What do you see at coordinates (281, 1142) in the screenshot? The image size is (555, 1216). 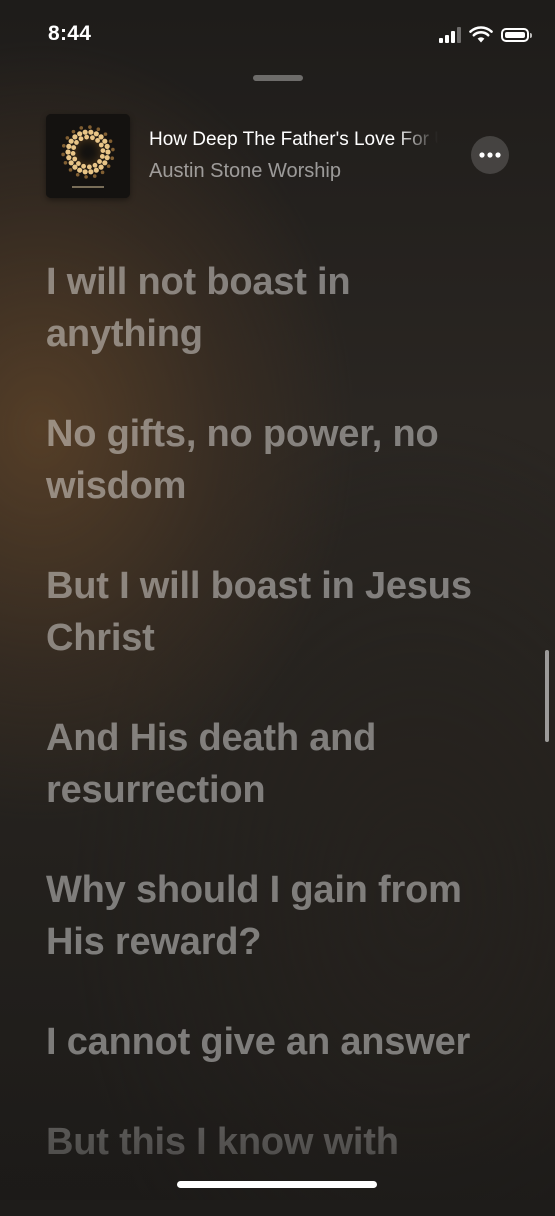 I see `lyric-line: But this I know with` at bounding box center [281, 1142].